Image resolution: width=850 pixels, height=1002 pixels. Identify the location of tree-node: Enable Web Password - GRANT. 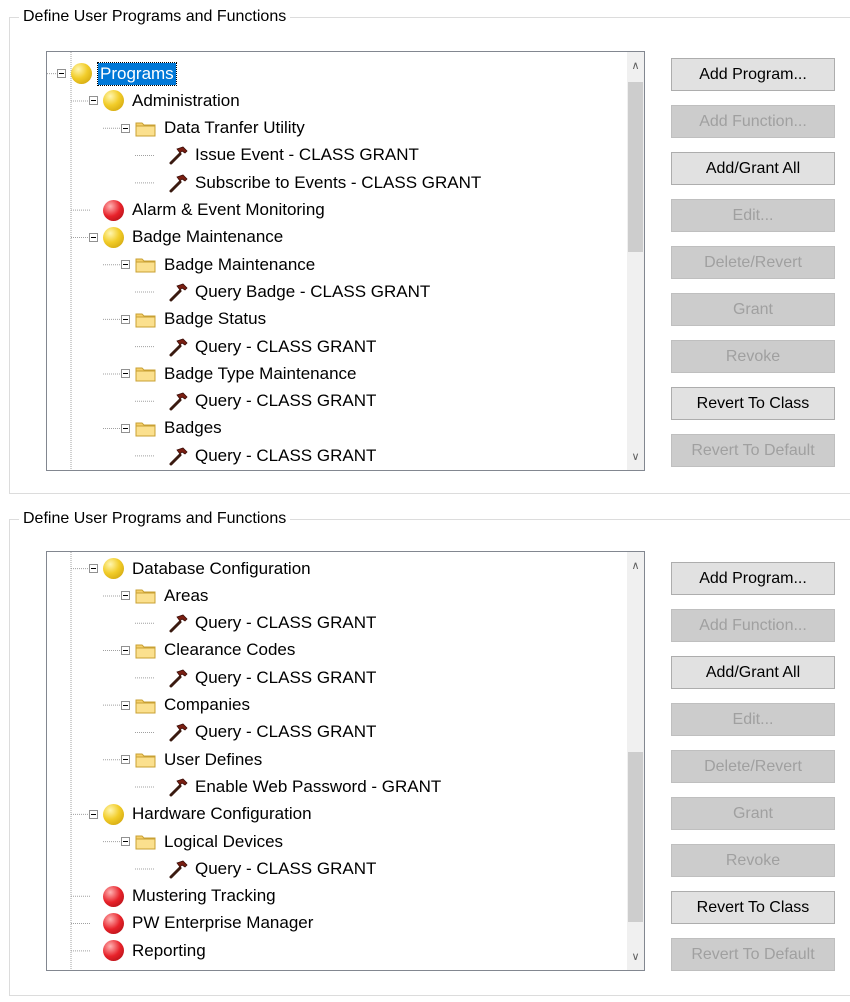
(305, 786).